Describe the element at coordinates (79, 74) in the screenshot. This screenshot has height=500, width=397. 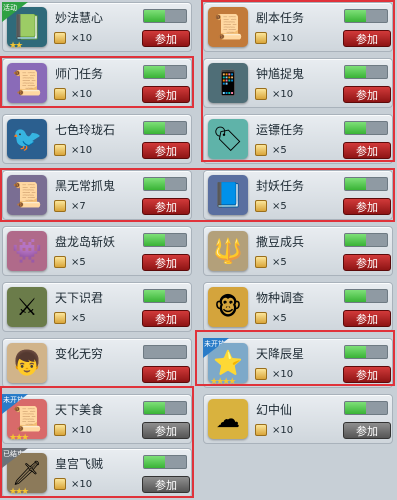
I see `task-name: 师门任务` at that location.